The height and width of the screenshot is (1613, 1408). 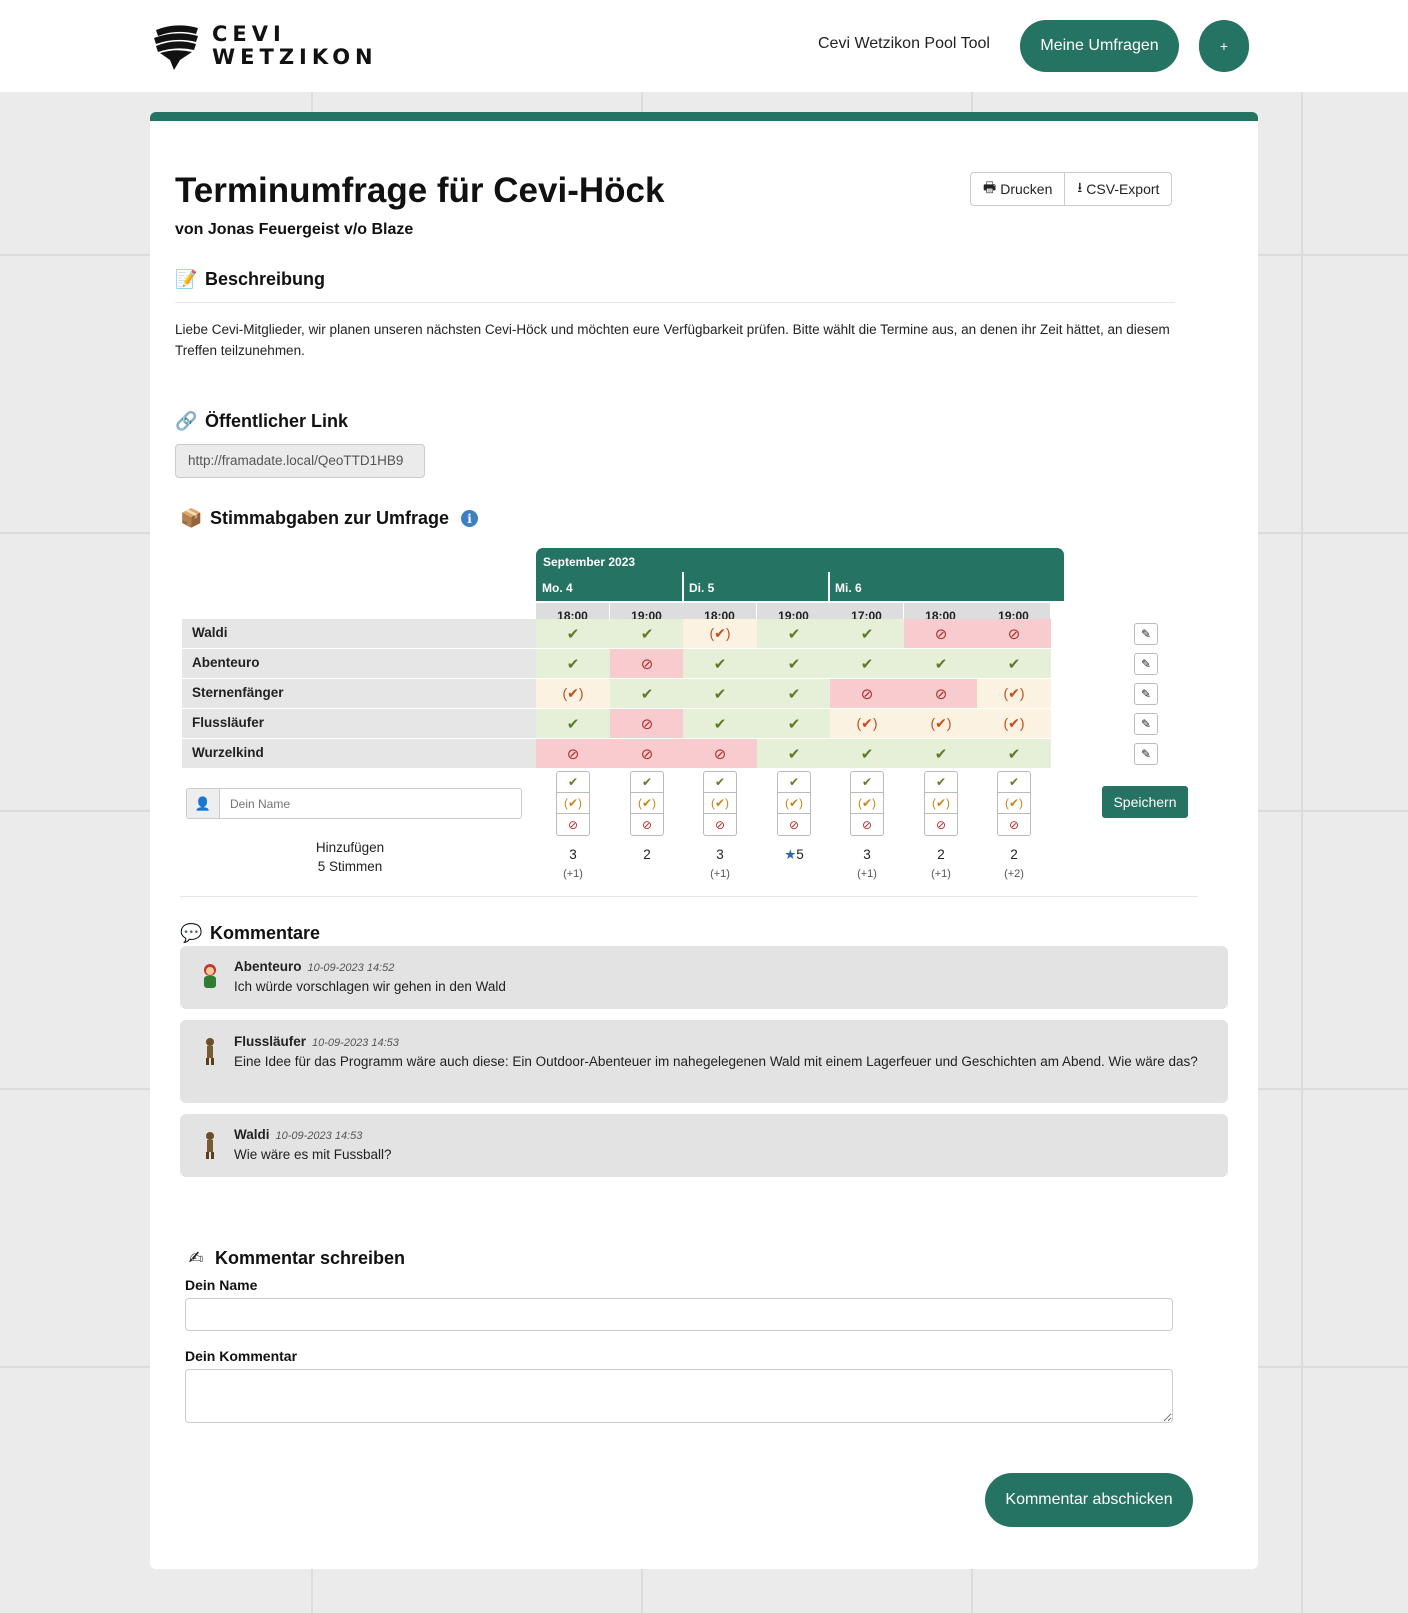 What do you see at coordinates (191, 518) in the screenshot?
I see `package-icon: 📦` at bounding box center [191, 518].